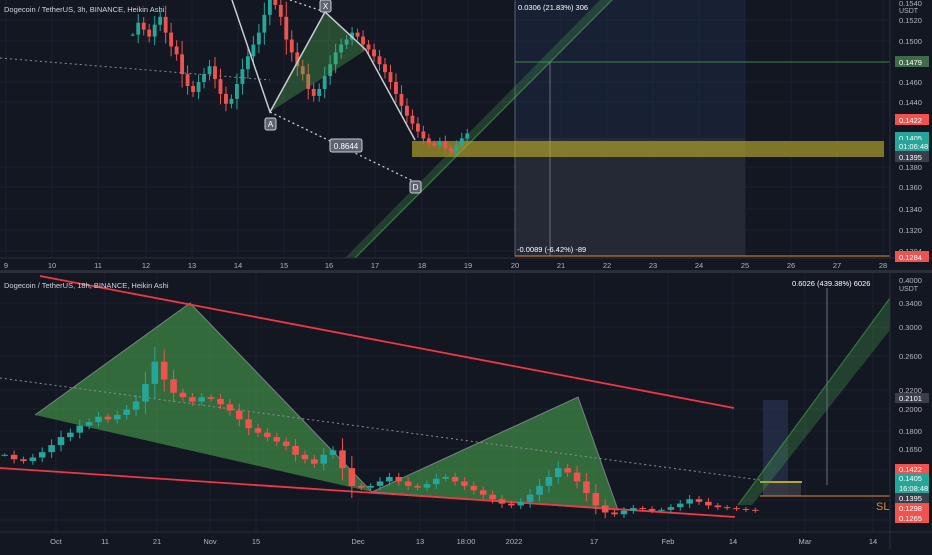 The width and height of the screenshot is (932, 555). Describe the element at coordinates (6, 265) in the screenshot. I see `top-x-tick: 9` at that location.